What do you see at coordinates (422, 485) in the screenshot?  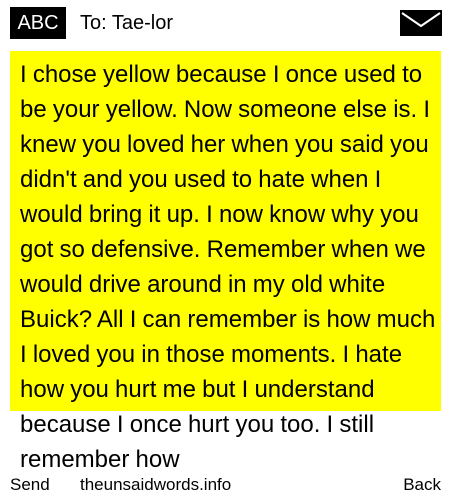 I see `back-softkey: Back` at bounding box center [422, 485].